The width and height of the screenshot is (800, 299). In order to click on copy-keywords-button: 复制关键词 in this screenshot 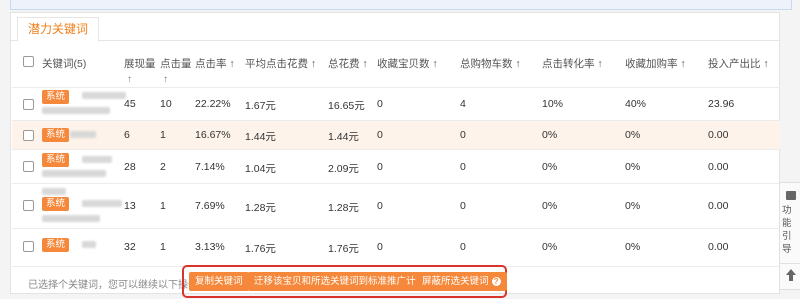, I will do `click(219, 281)`.